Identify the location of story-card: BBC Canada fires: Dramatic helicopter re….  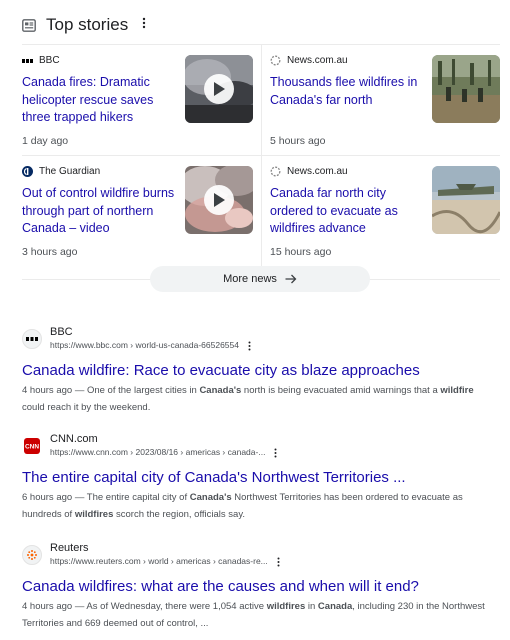
(141, 100).